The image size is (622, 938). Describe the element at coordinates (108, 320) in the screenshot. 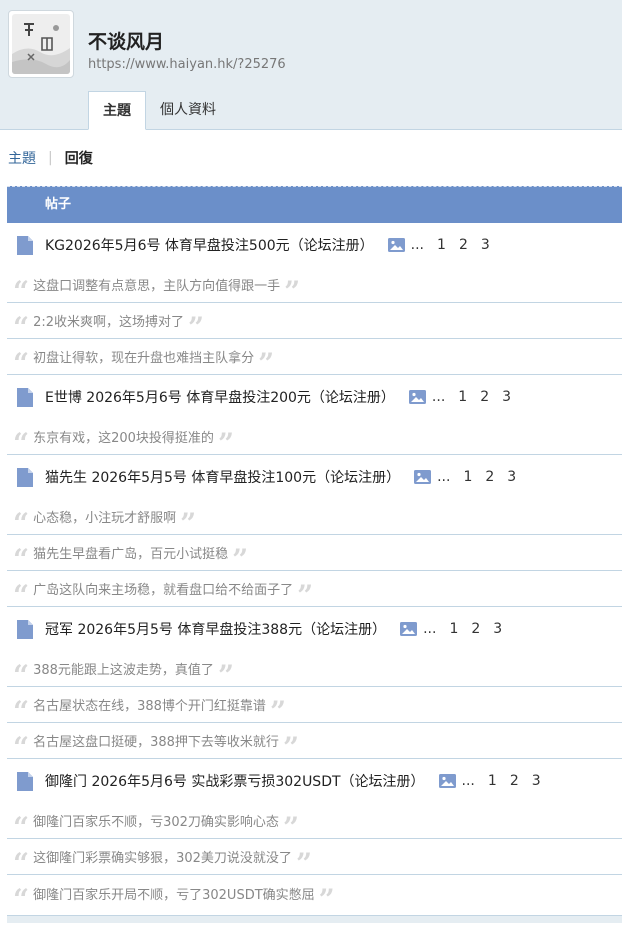

I see `reply-text: 2:2收米爽啊，这场搏对了` at that location.